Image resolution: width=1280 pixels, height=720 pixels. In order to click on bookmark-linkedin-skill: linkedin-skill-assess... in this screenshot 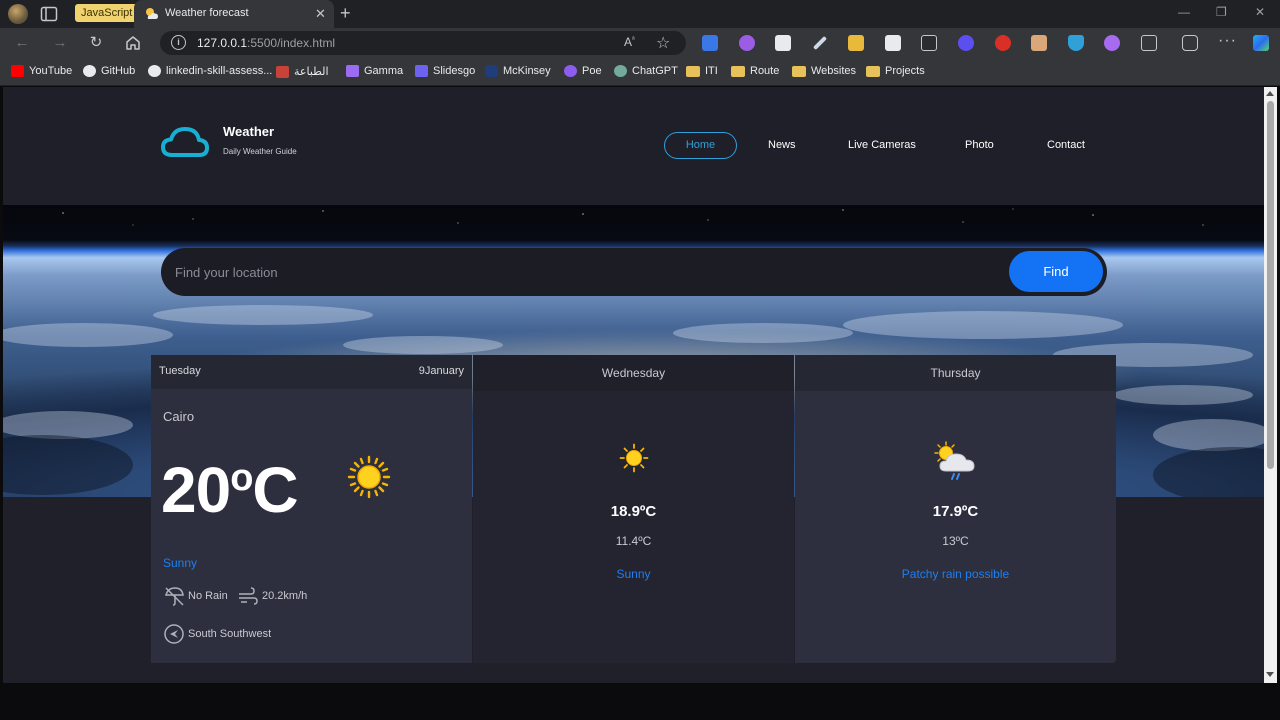, I will do `click(210, 71)`.